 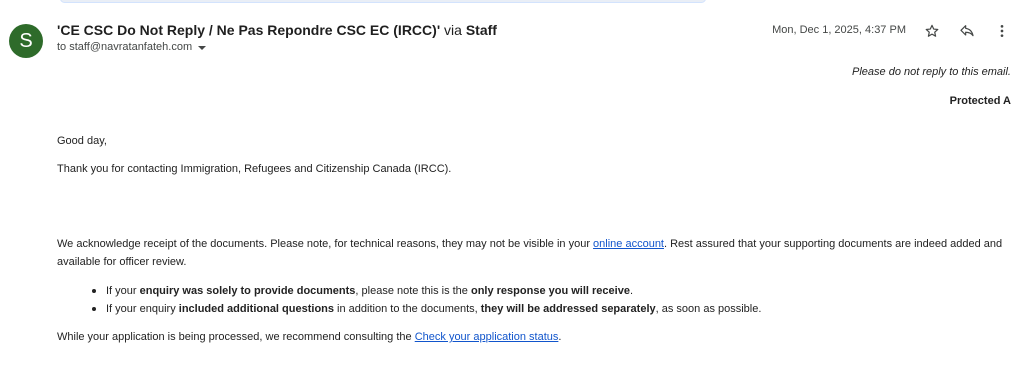 I want to click on recipient-address: staff@navratanfateh.com, so click(x=131, y=47).